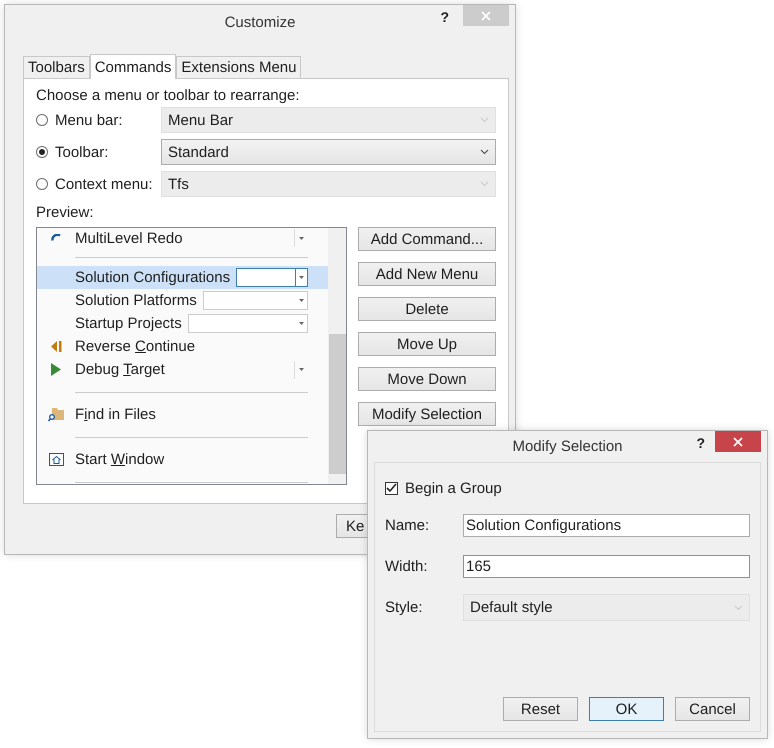 This screenshot has height=748, width=774. I want to click on toolbar-item: Reverse Continue, so click(182, 346).